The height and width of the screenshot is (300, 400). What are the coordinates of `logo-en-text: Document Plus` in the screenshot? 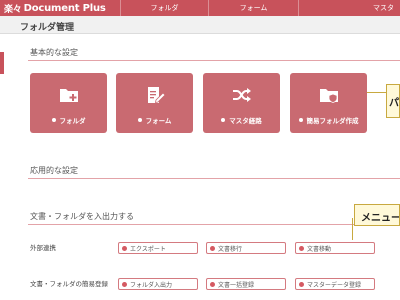 It's located at (64, 8).